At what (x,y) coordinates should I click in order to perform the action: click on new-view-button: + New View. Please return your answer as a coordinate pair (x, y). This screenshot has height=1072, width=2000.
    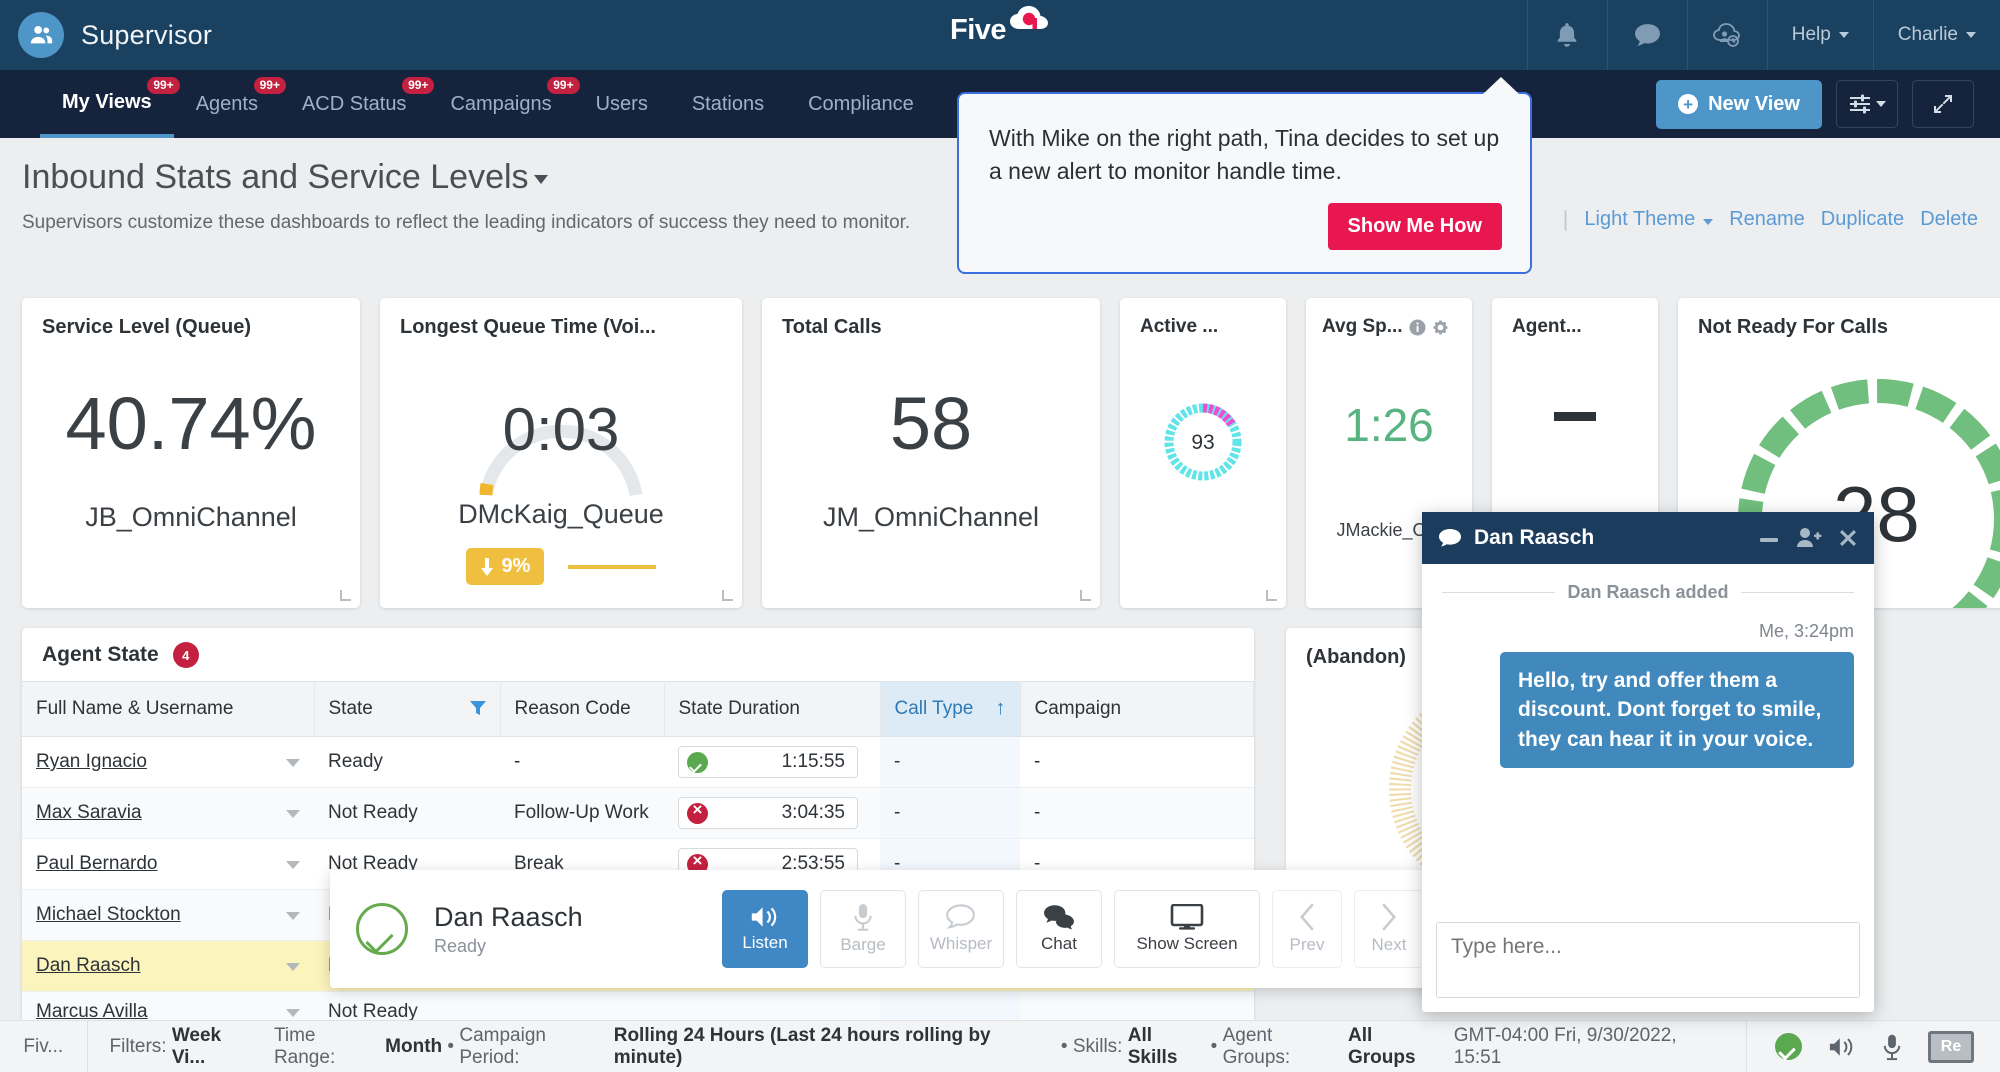
    Looking at the image, I should click on (1739, 104).